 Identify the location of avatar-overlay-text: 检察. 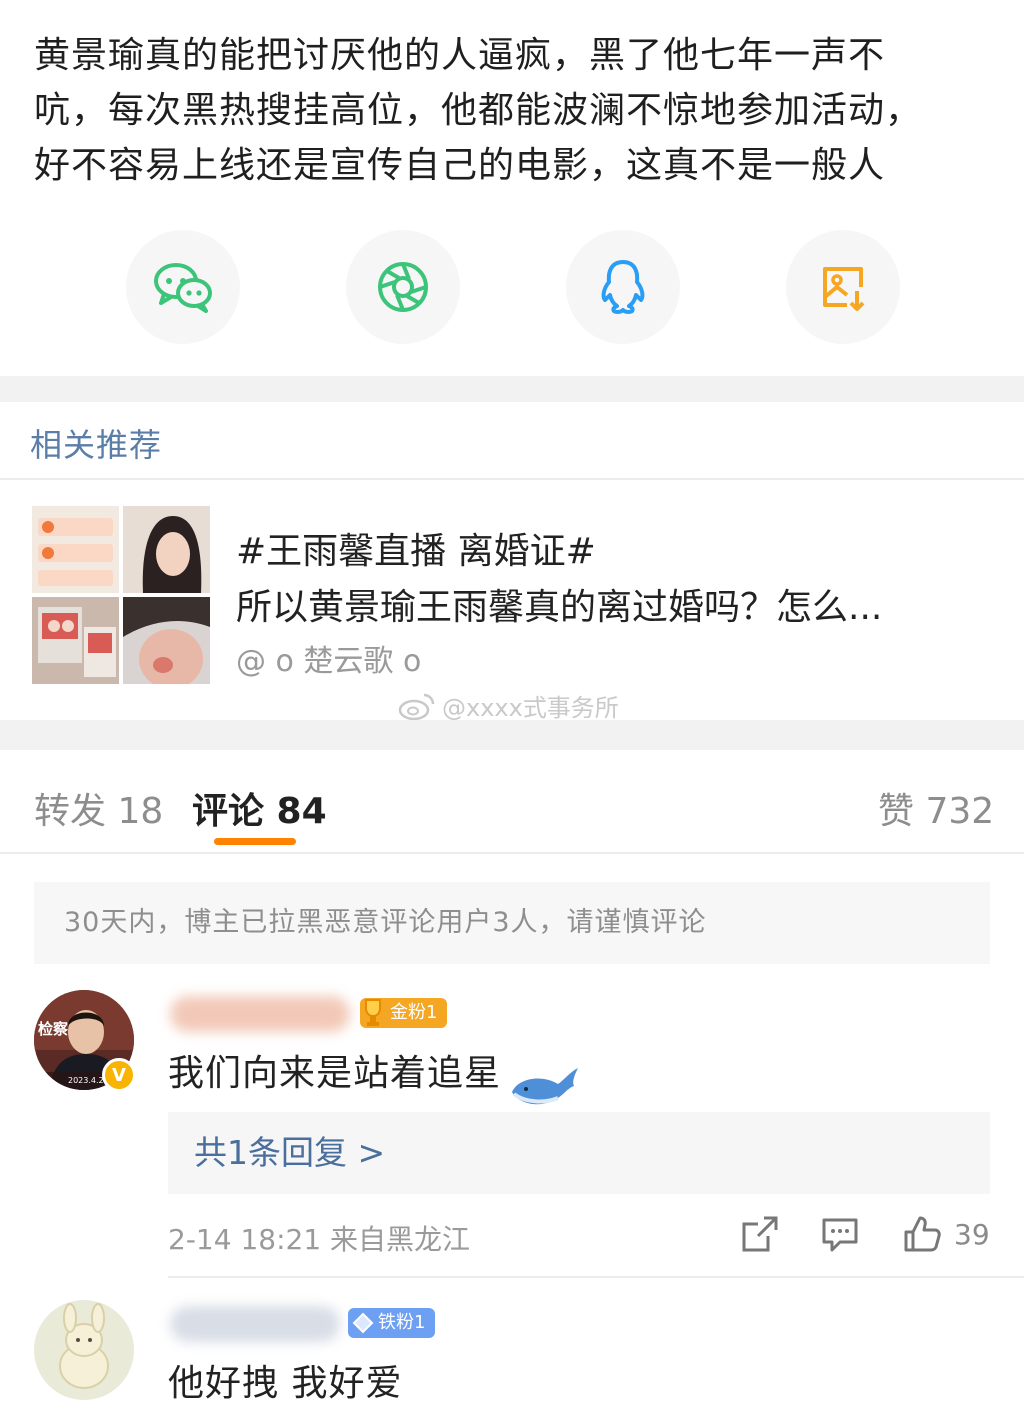
(53, 1029).